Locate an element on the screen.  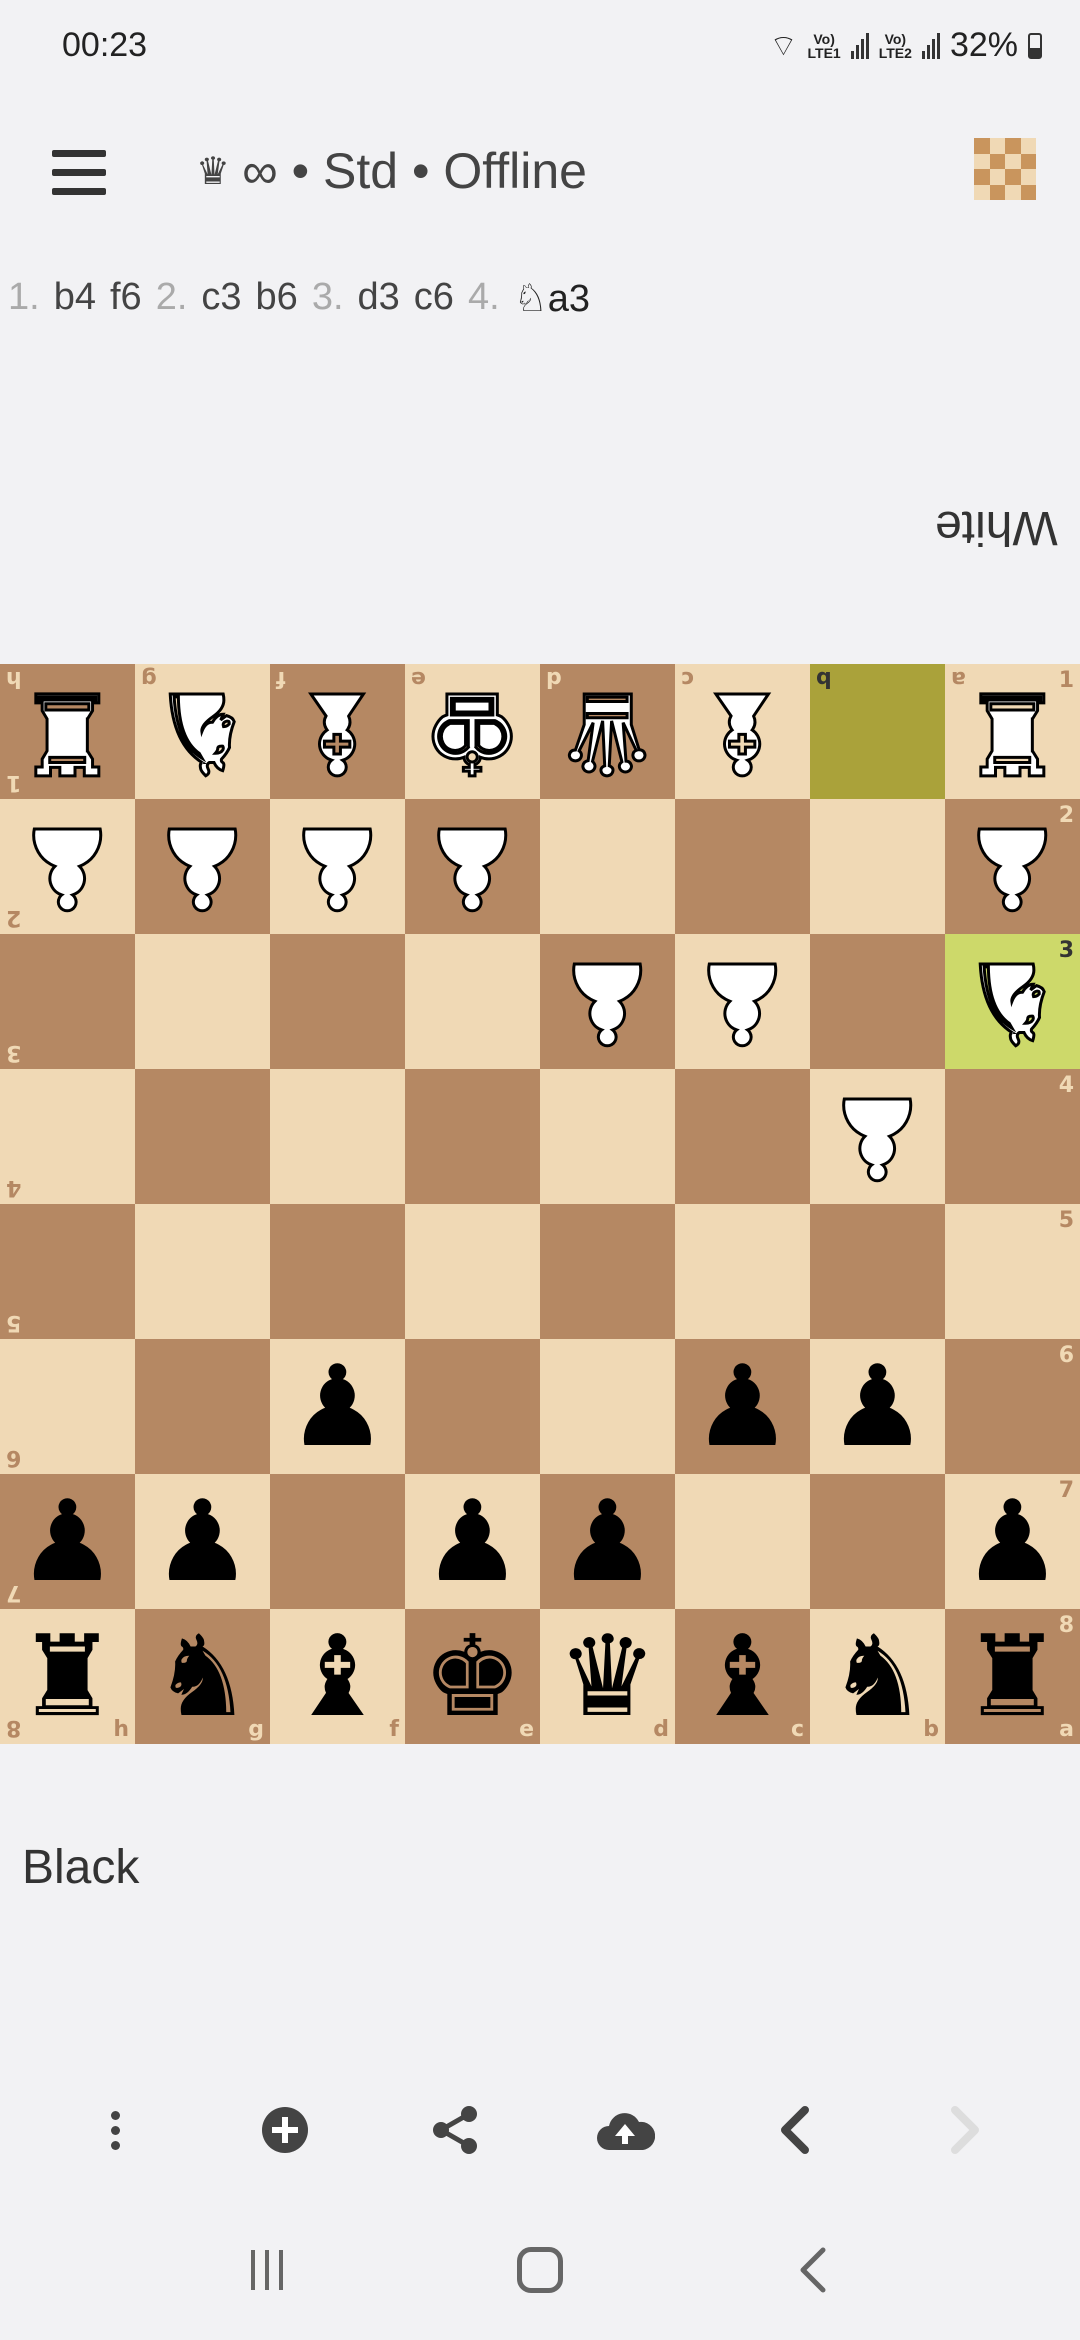
square-a4: 4 is located at coordinates (1012, 1136).